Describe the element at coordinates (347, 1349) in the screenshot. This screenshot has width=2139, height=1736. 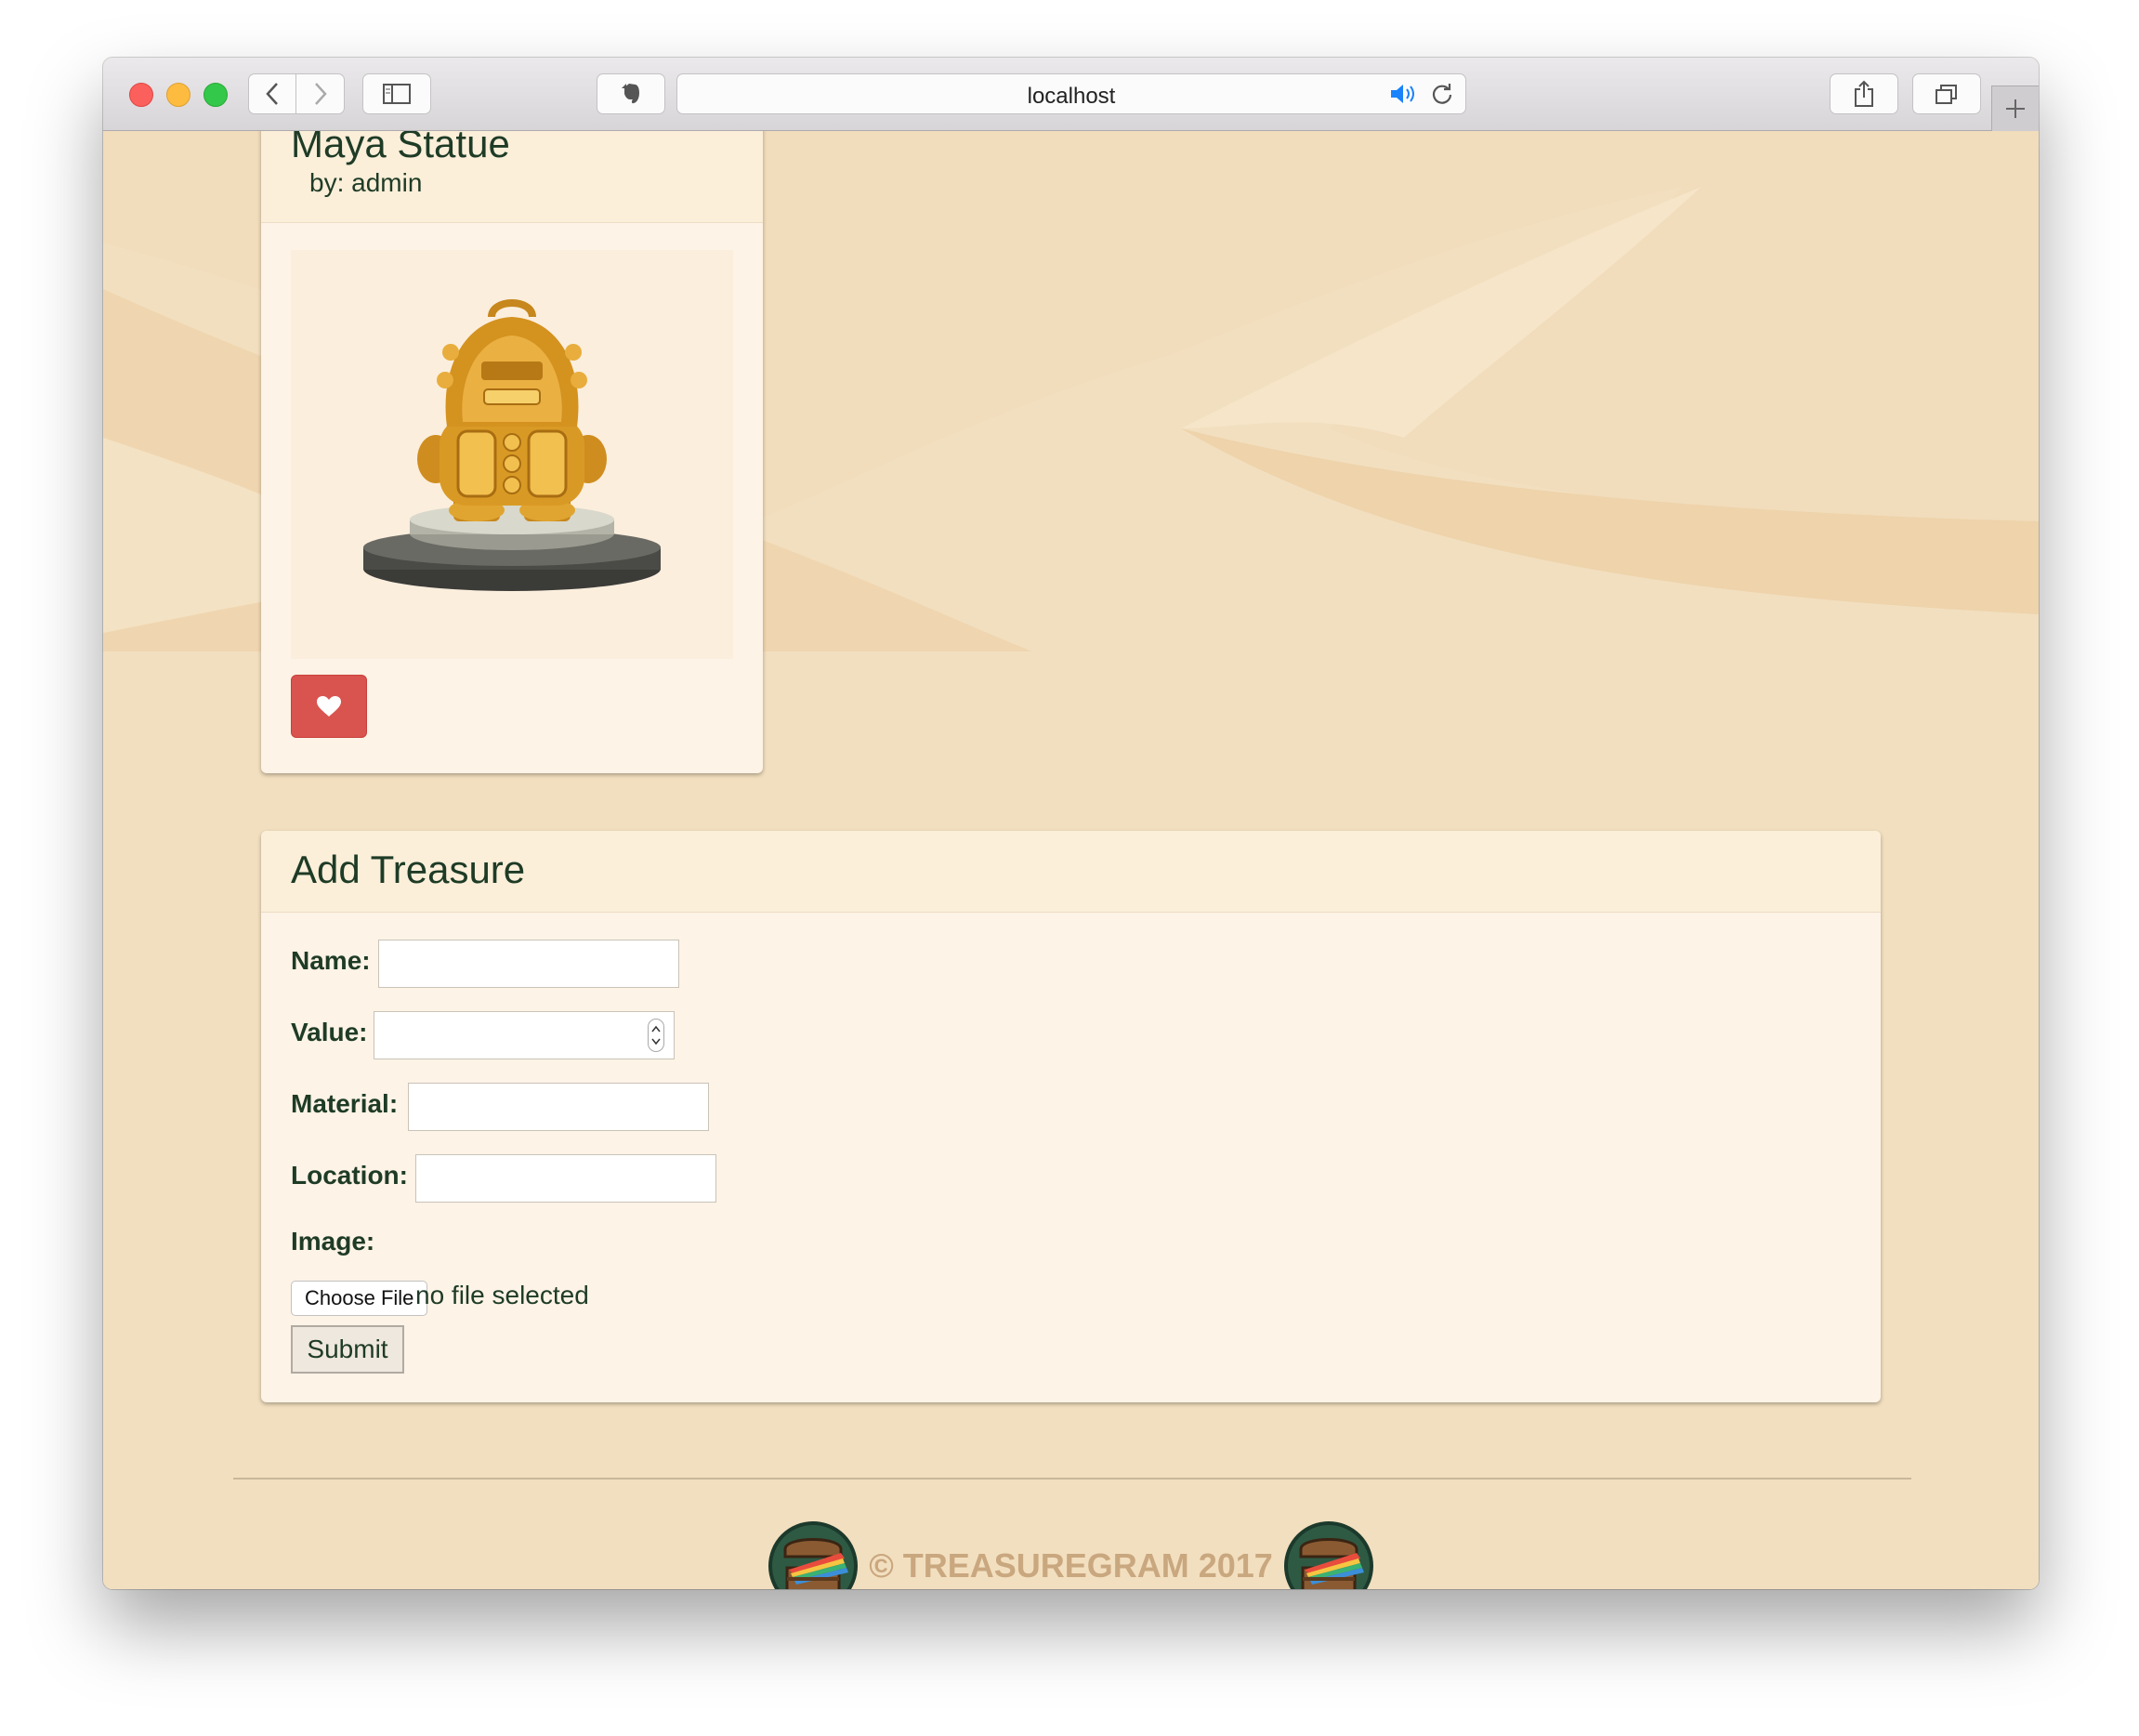
I see `submit-button: Submit` at that location.